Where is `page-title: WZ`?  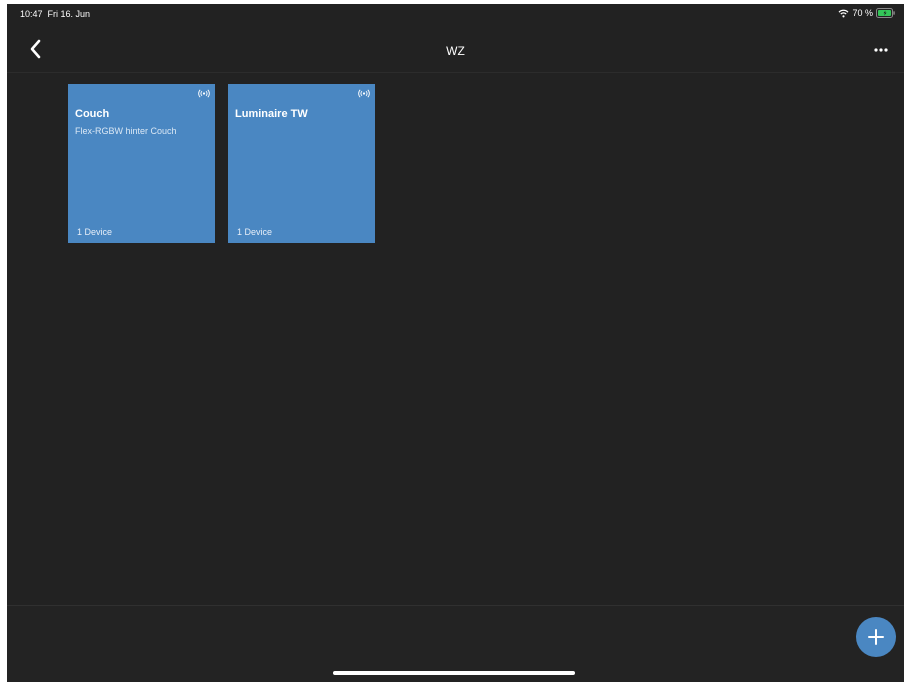
page-title: WZ is located at coordinates (455, 51).